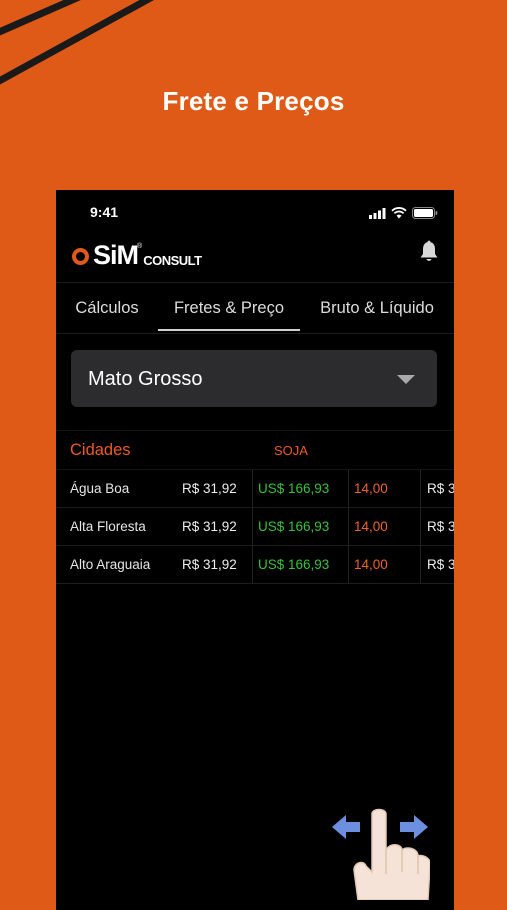 The width and height of the screenshot is (507, 910). I want to click on table-row: Água Boa R$ 31,92 US$ 166,93 14,00 R$ 3, so click(255, 489).